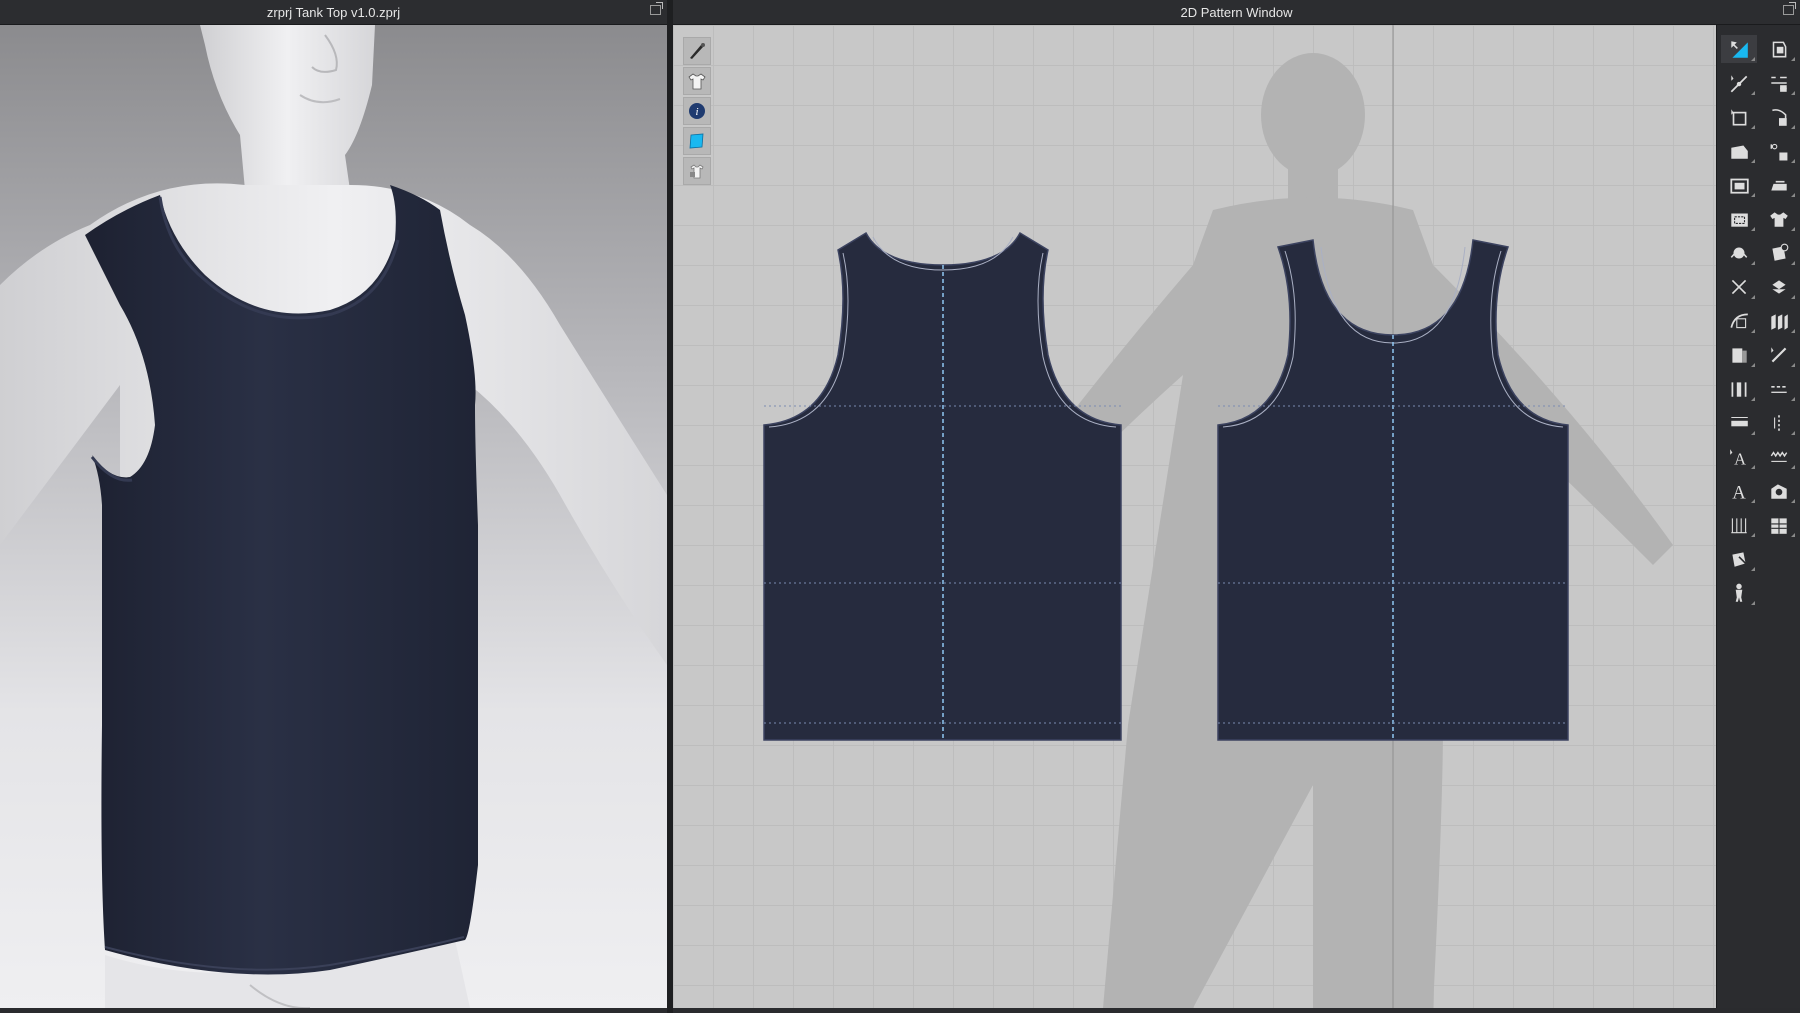  I want to click on toolbar-button-dart, so click(1739, 253).